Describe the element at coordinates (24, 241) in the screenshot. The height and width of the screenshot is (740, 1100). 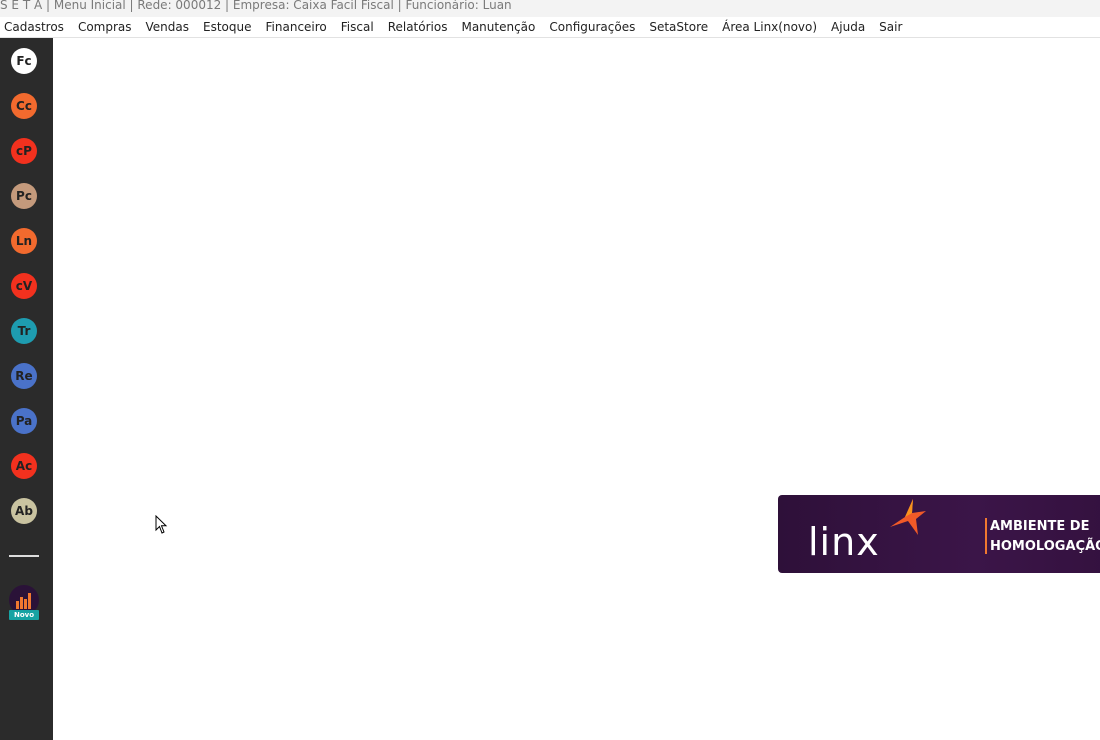
I see `sidebar-item-ln: Ln` at that location.